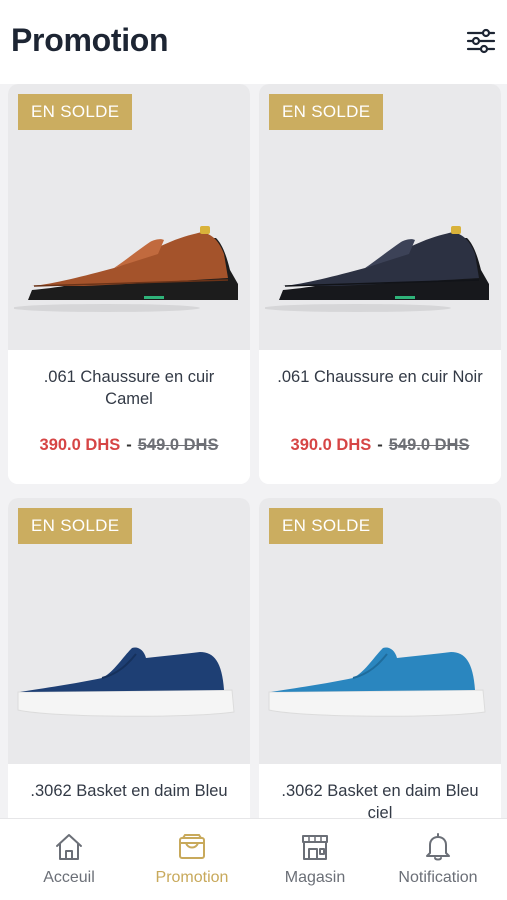  Describe the element at coordinates (192, 846) in the screenshot. I see `wallet-icon` at that location.